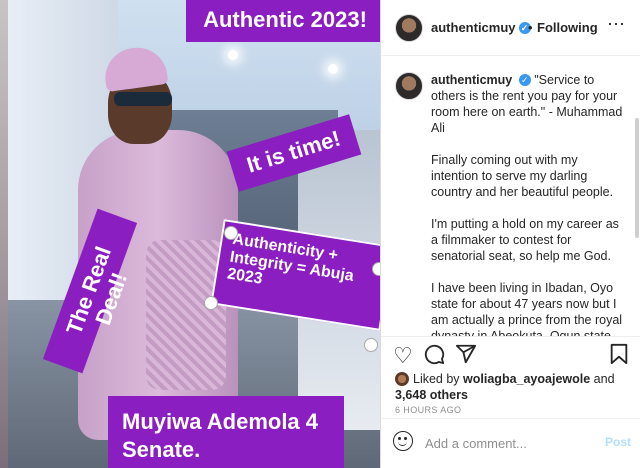 The height and width of the screenshot is (468, 640). I want to click on liked-and-text: and, so click(604, 379).